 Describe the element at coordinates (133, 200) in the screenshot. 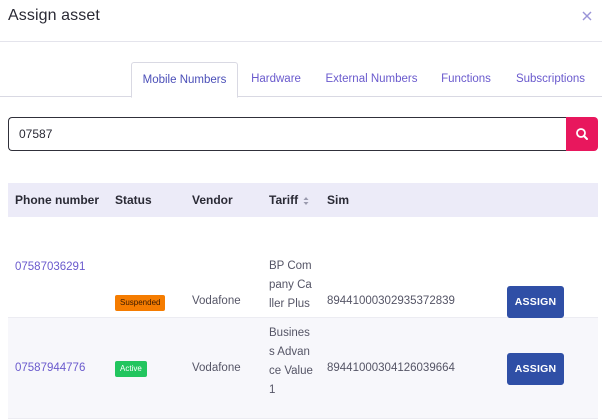

I see `column-status: Status` at that location.